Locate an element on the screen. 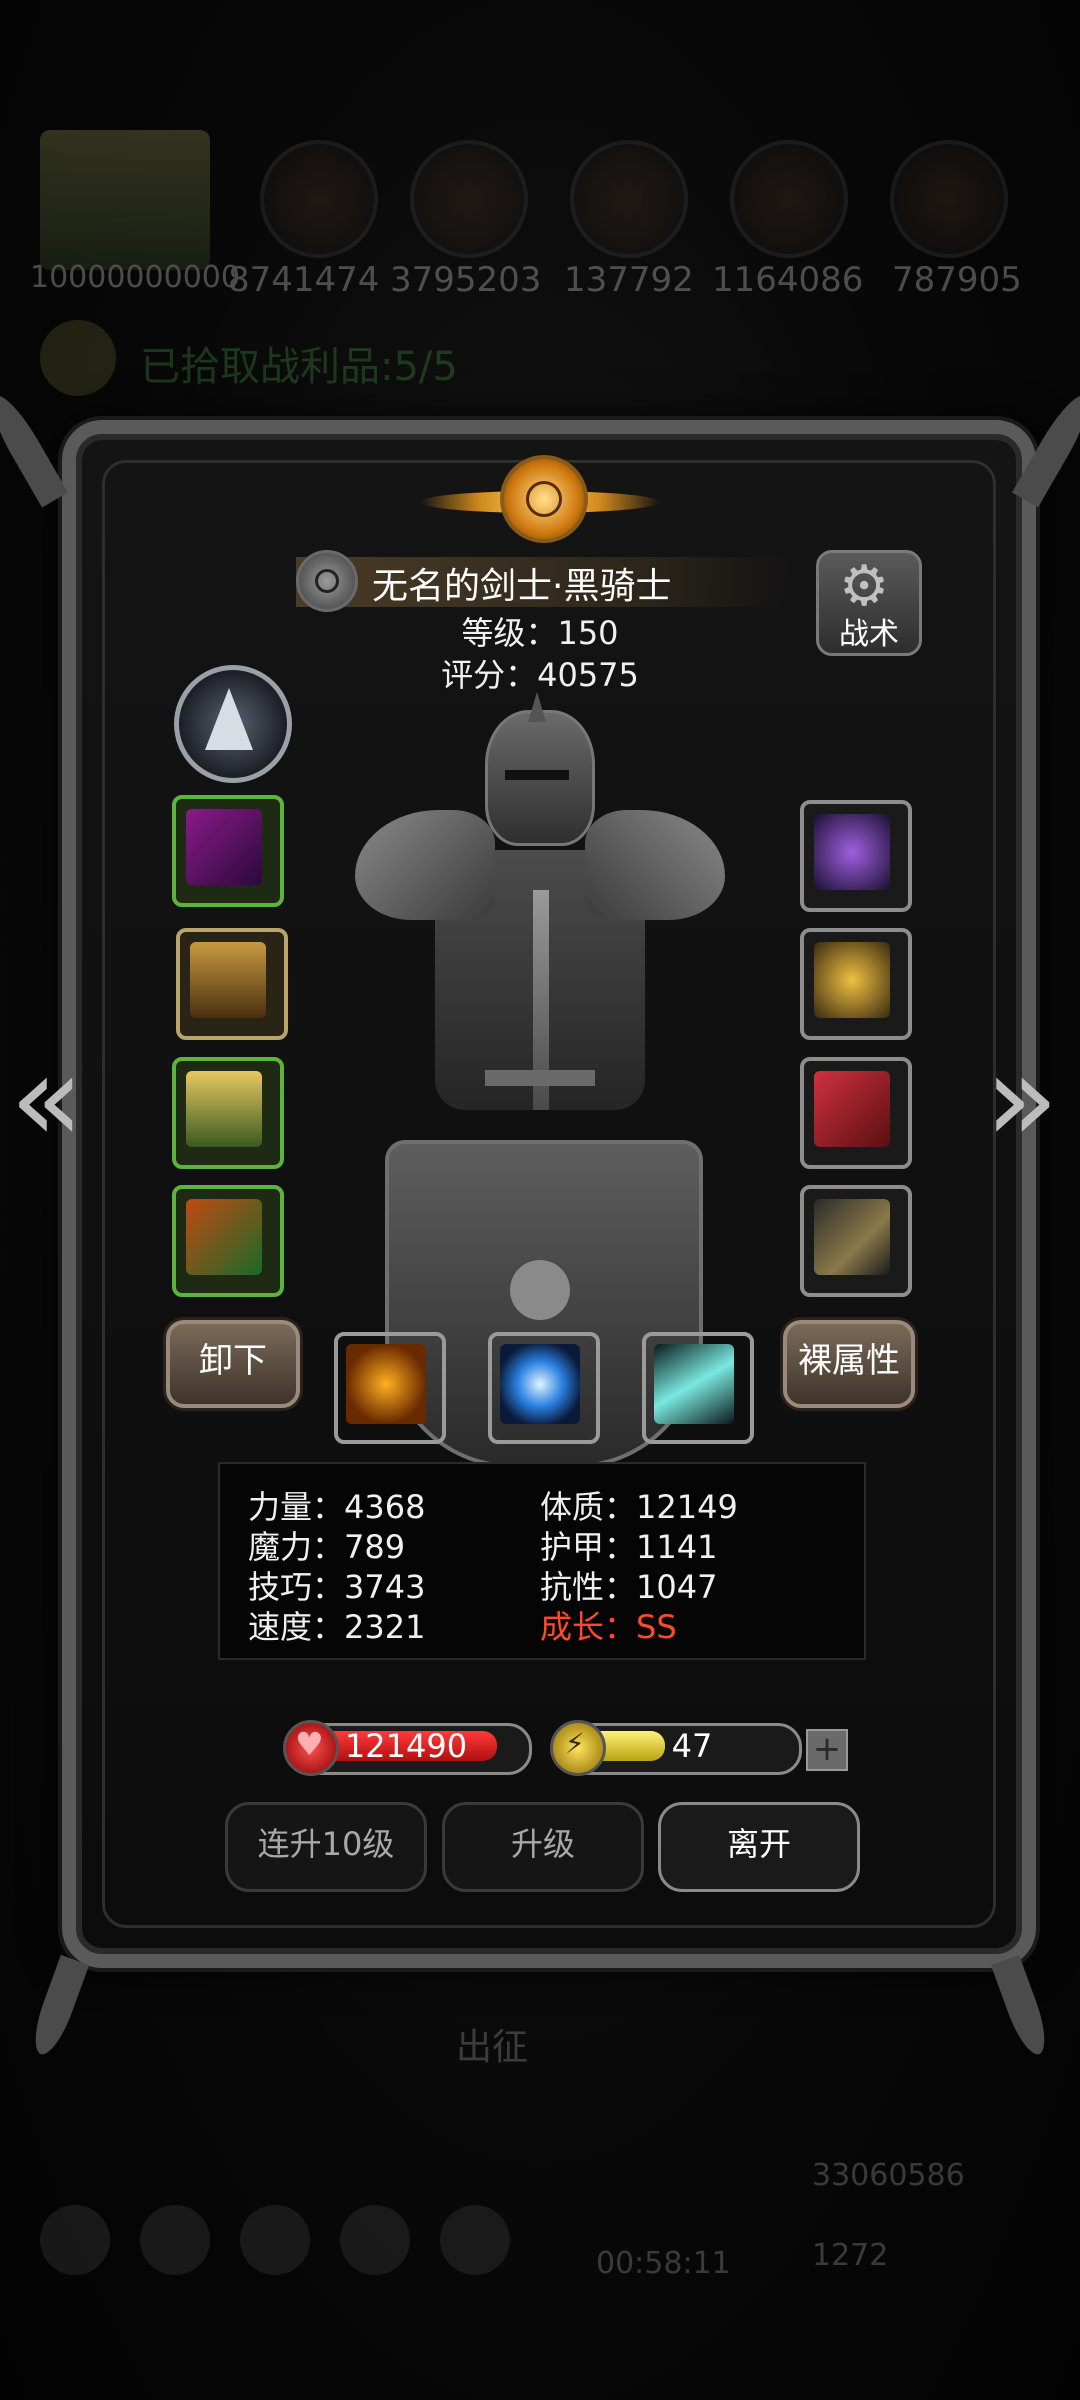  equip-slot-orb is located at coordinates (856, 856).